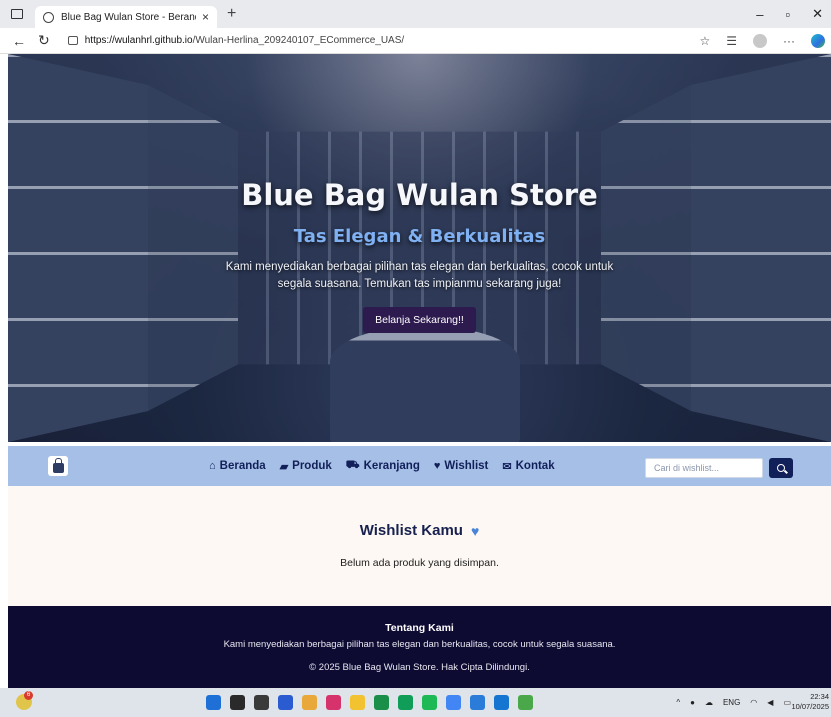 The height and width of the screenshot is (717, 831). What do you see at coordinates (19, 41) in the screenshot?
I see `back-icon: ←` at bounding box center [19, 41].